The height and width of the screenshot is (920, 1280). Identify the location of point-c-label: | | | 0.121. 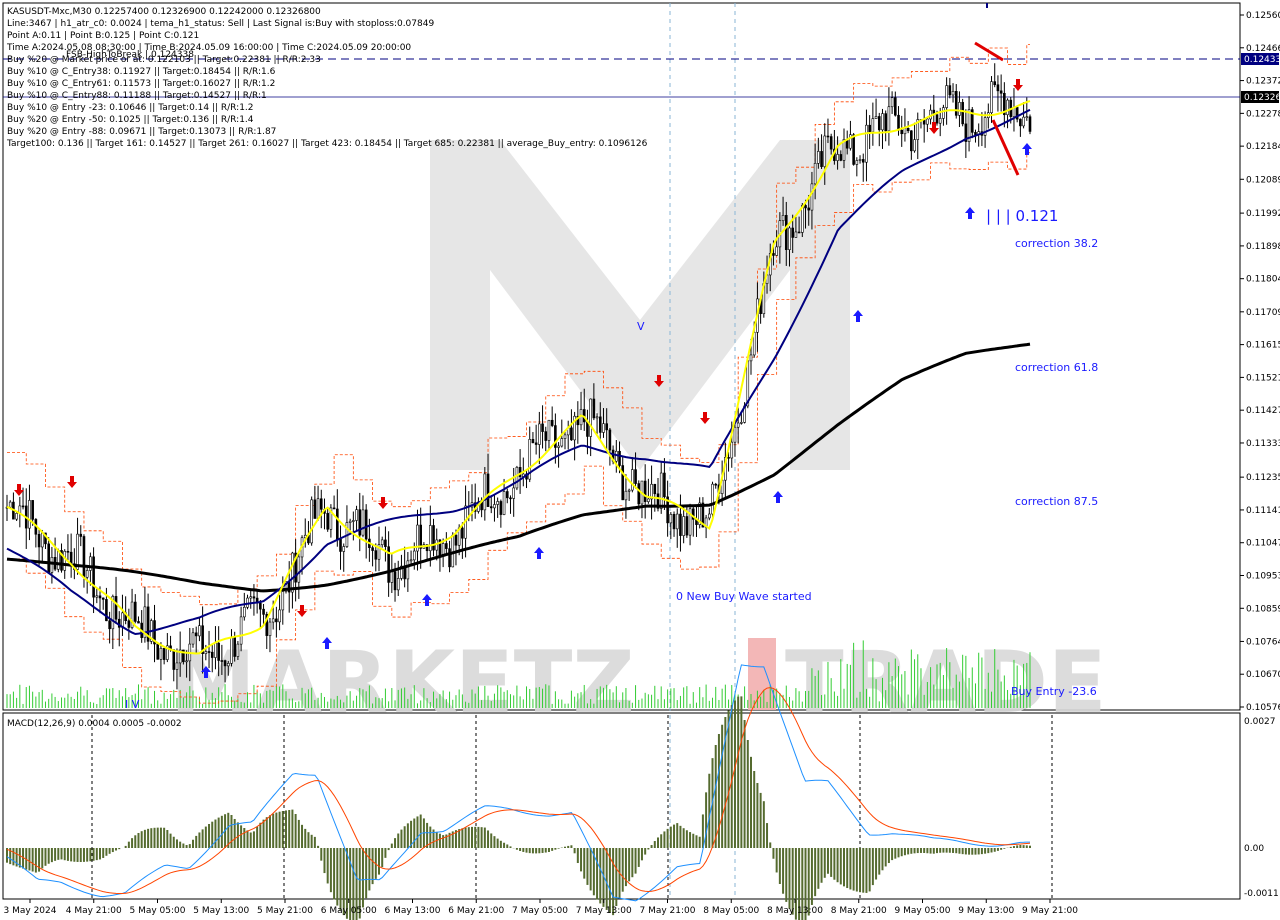
(1022, 216).